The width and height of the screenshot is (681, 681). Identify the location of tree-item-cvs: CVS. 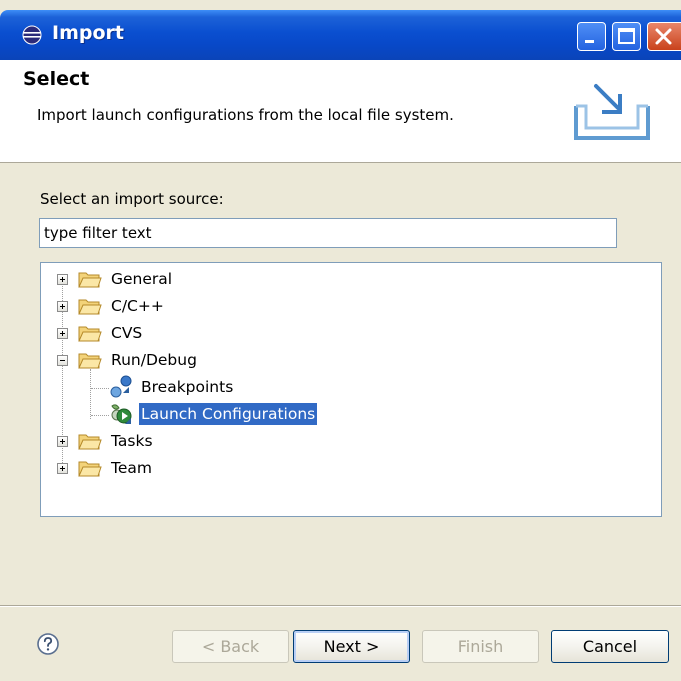
(351, 333).